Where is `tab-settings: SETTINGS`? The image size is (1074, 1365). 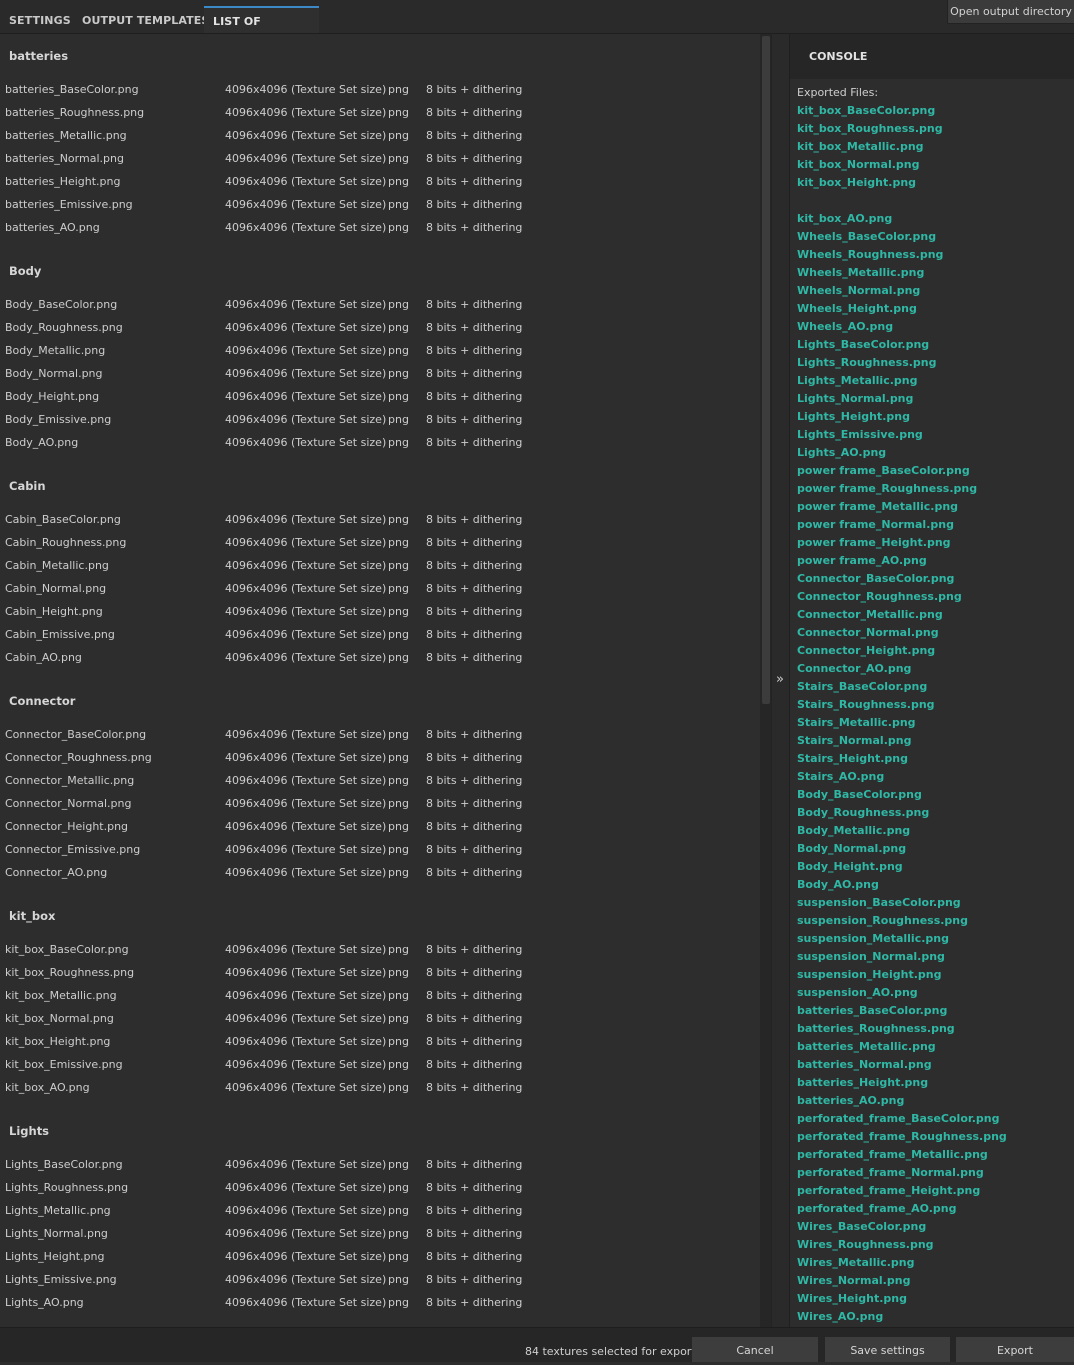
tab-settings: SETTINGS is located at coordinates (40, 19).